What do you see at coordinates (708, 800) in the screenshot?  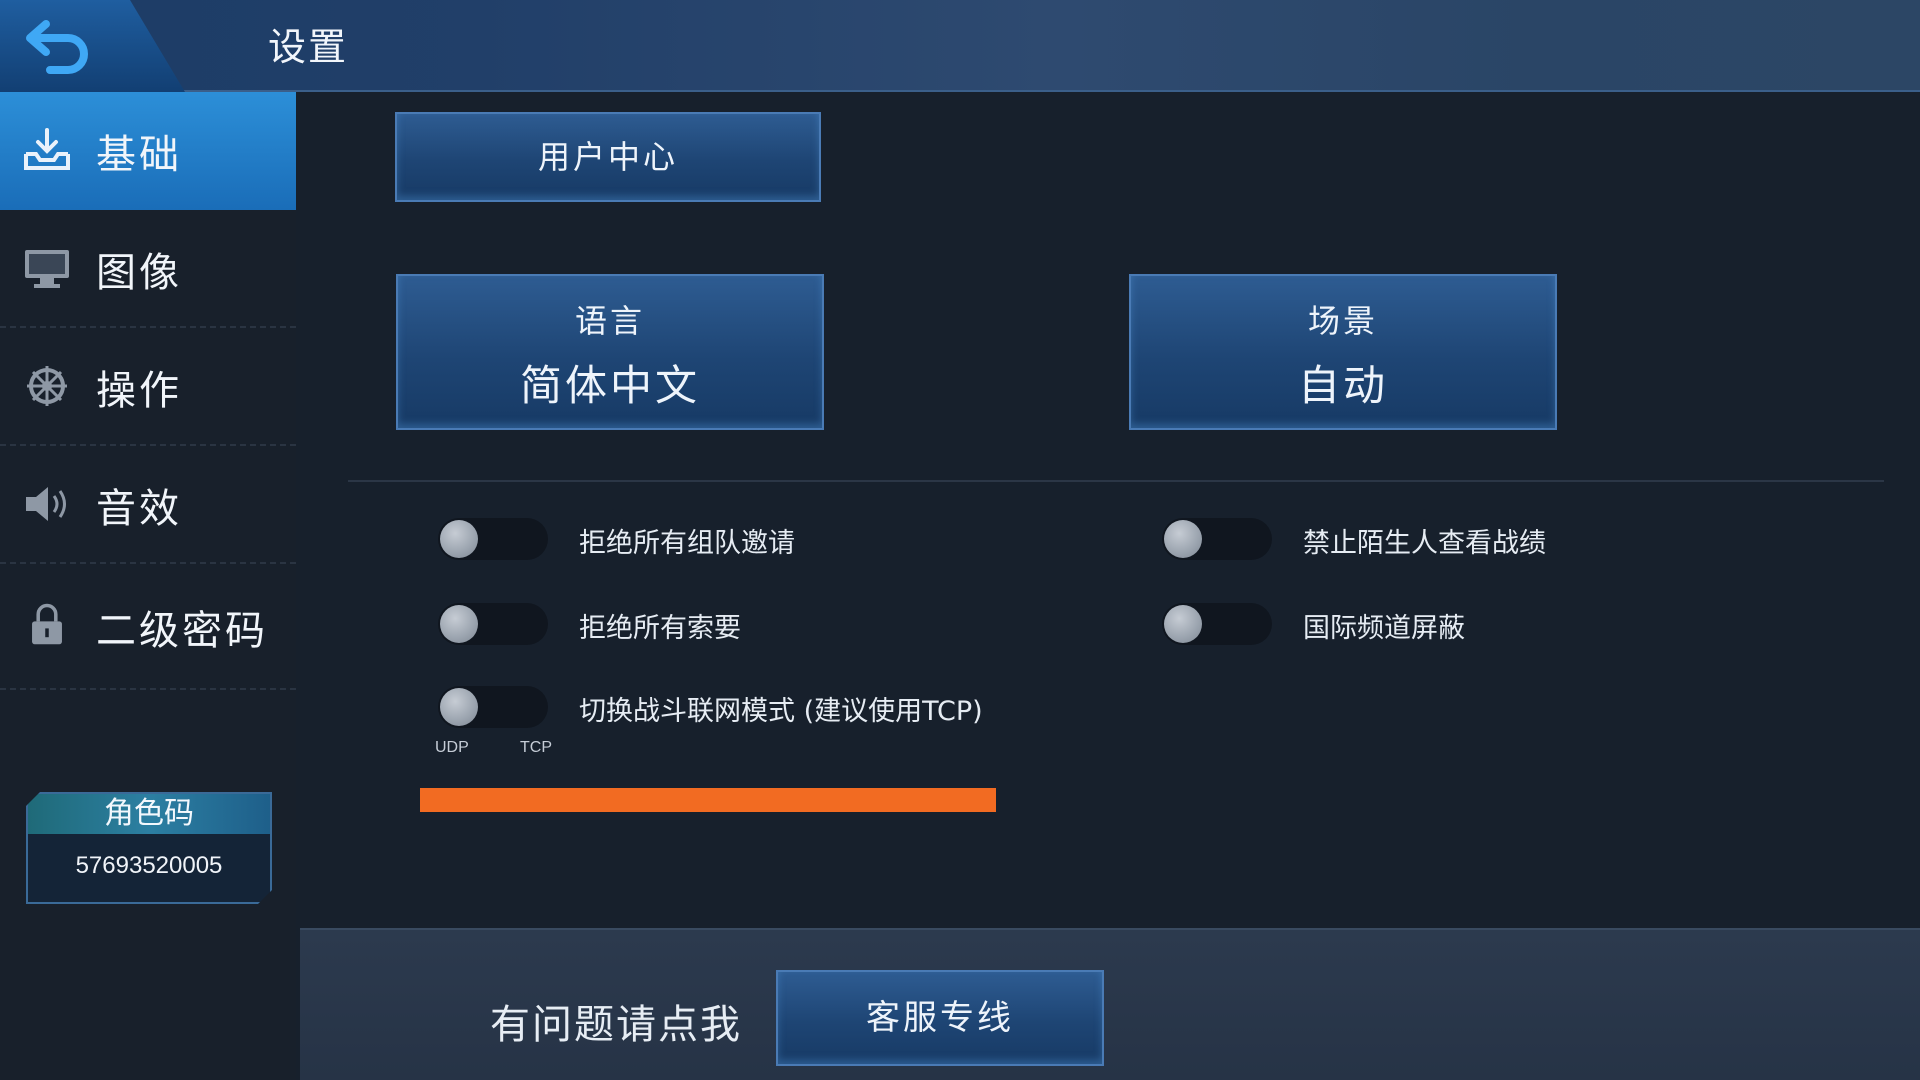 I see `highlight-bar` at bounding box center [708, 800].